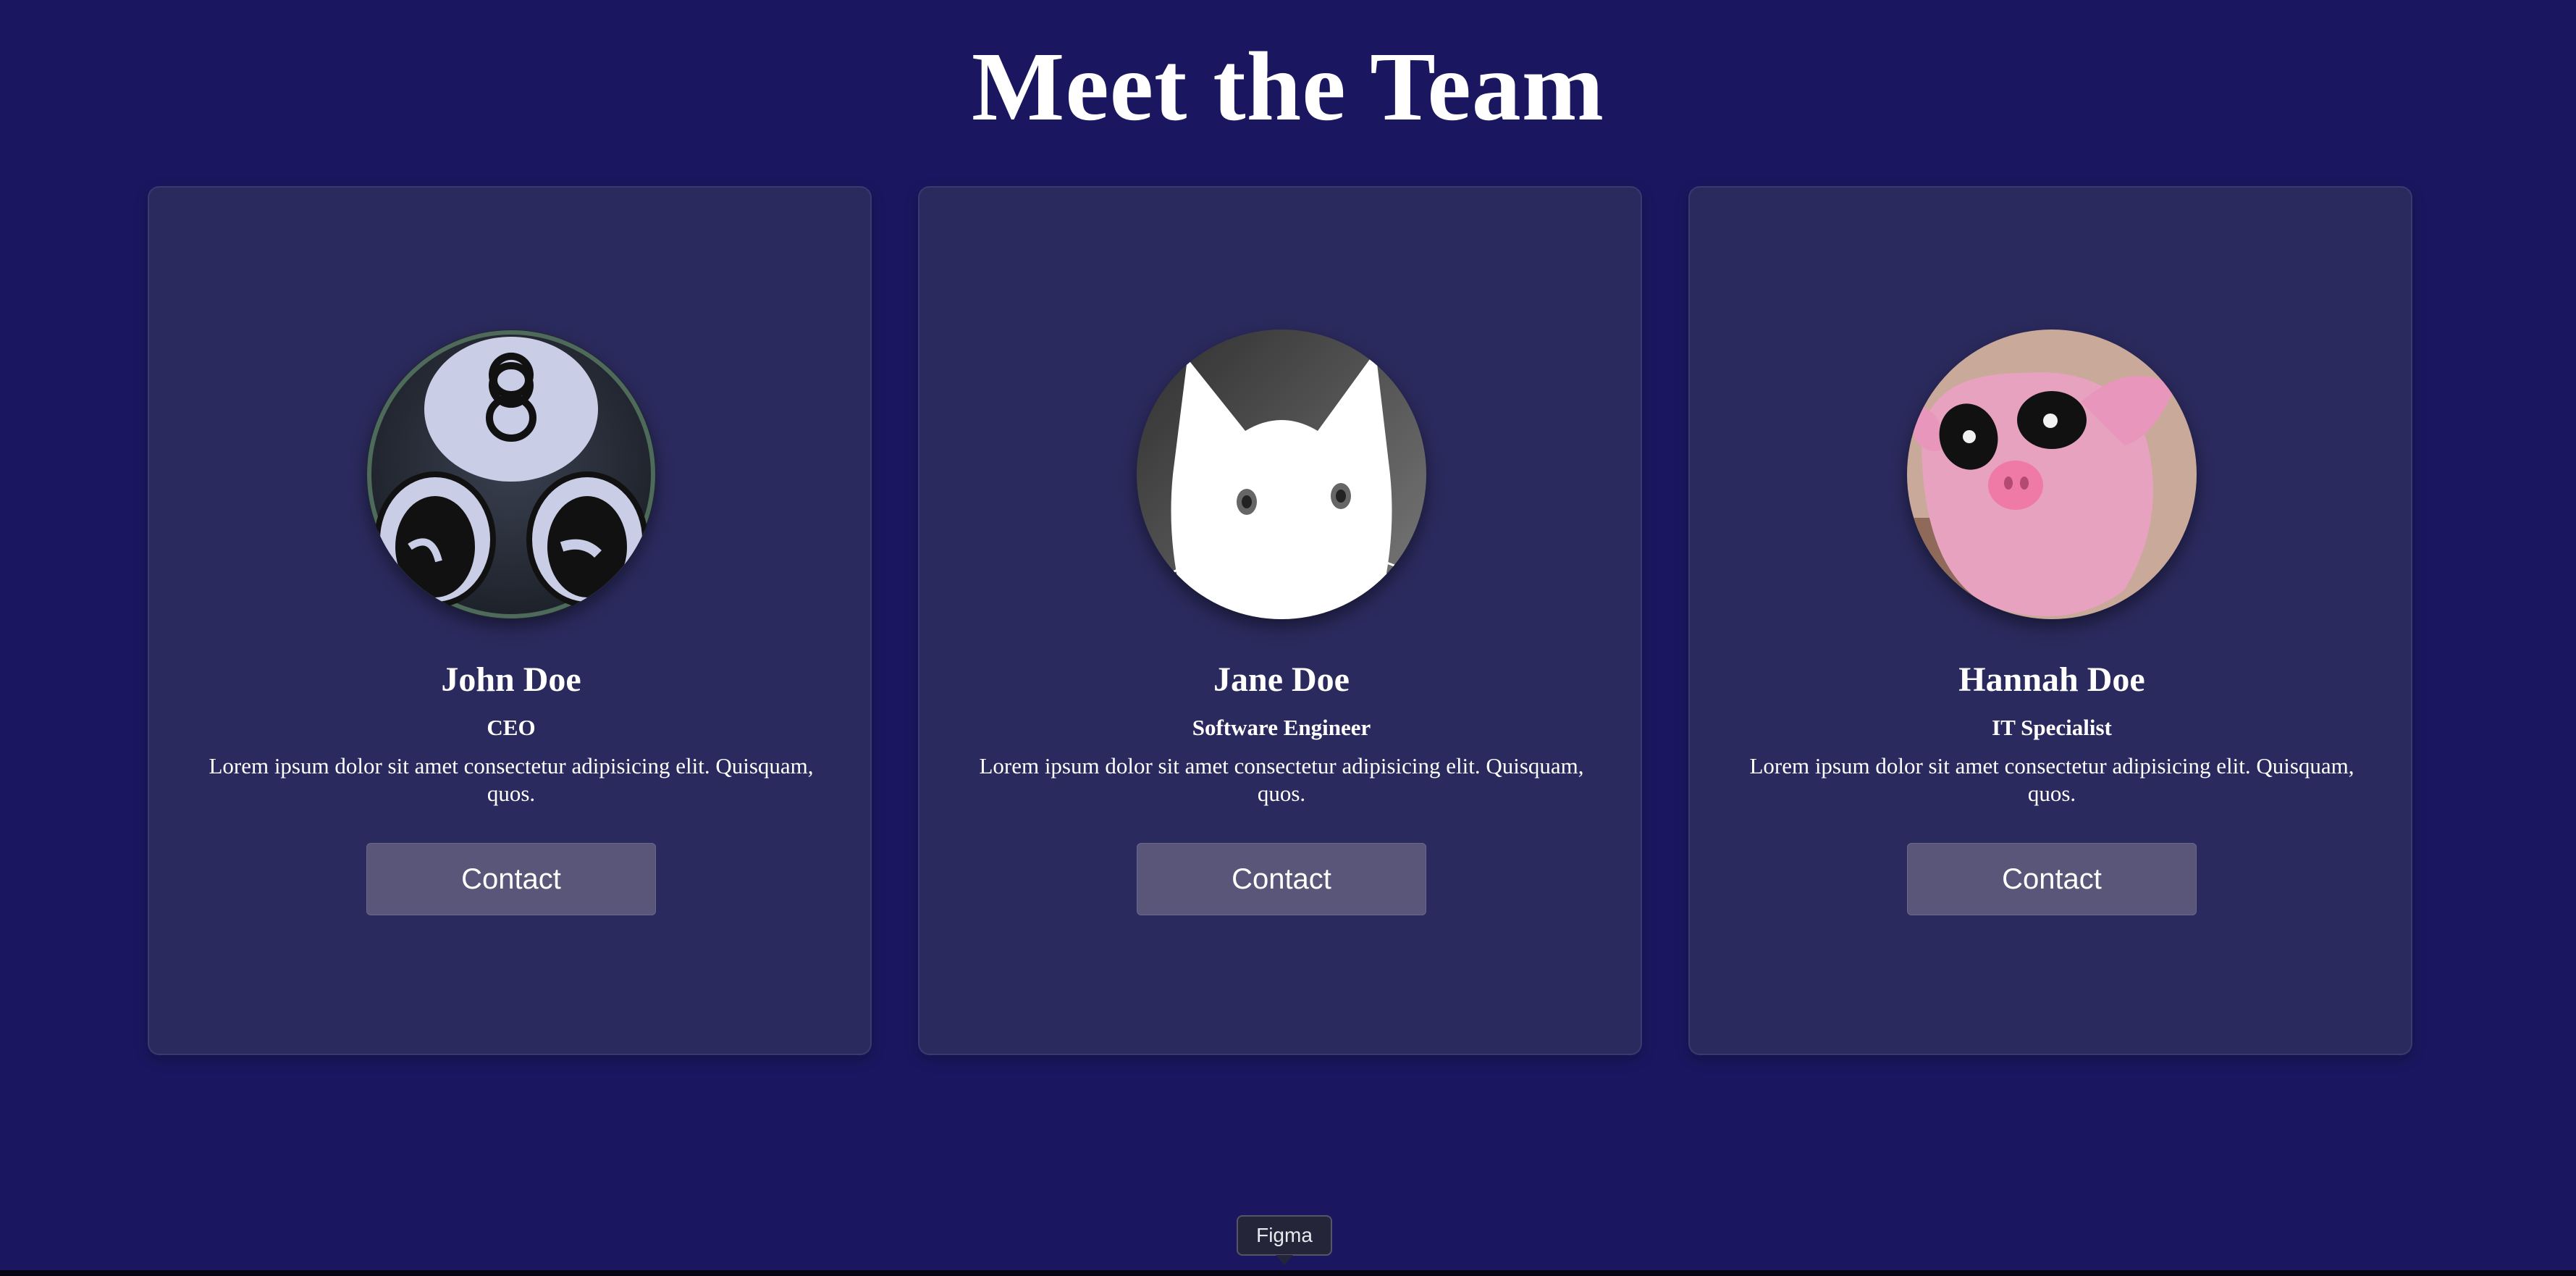 The image size is (2576, 1276). Describe the element at coordinates (1281, 475) in the screenshot. I see `white-cat-avatar-icon` at that location.